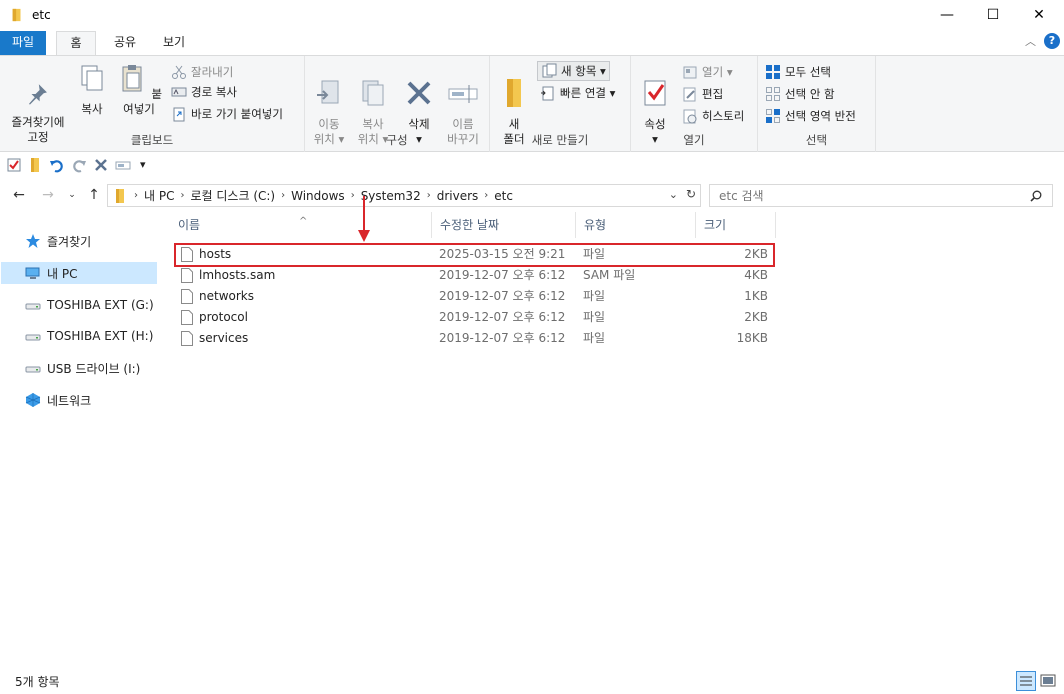 Image resolution: width=1064 pixels, height=694 pixels. I want to click on group-open: 속성 ▾ 열기 ▾ 편집 히스토리 열기, so click(694, 104).